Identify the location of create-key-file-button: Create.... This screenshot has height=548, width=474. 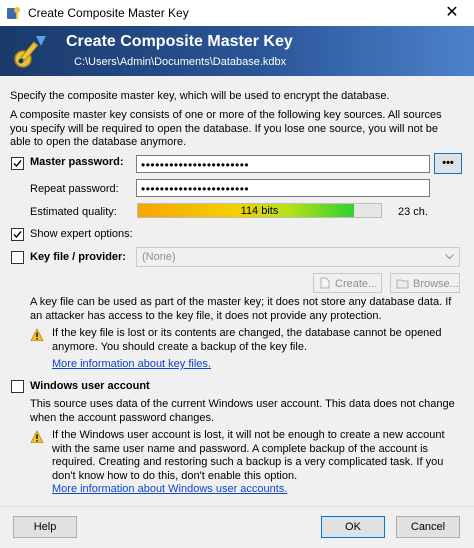
(347, 283).